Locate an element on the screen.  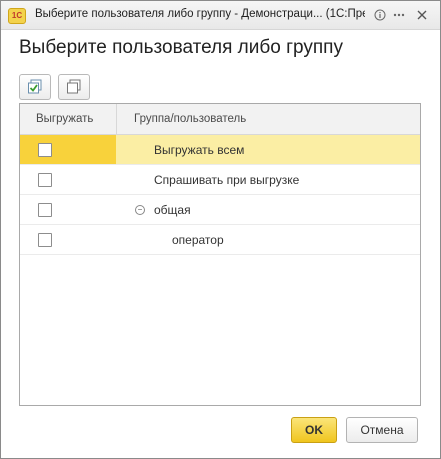
row-label: общая is located at coordinates (172, 210).